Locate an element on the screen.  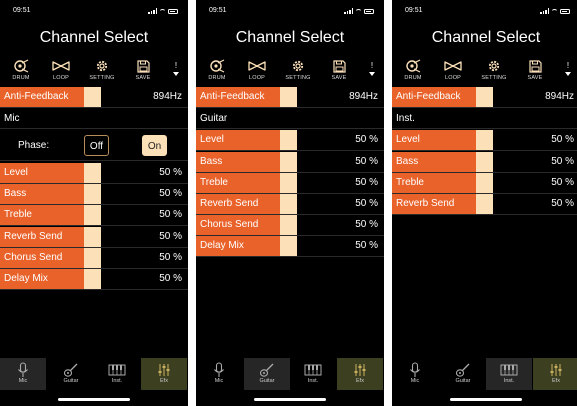
tool-label: DRUM is located at coordinates (21, 78).